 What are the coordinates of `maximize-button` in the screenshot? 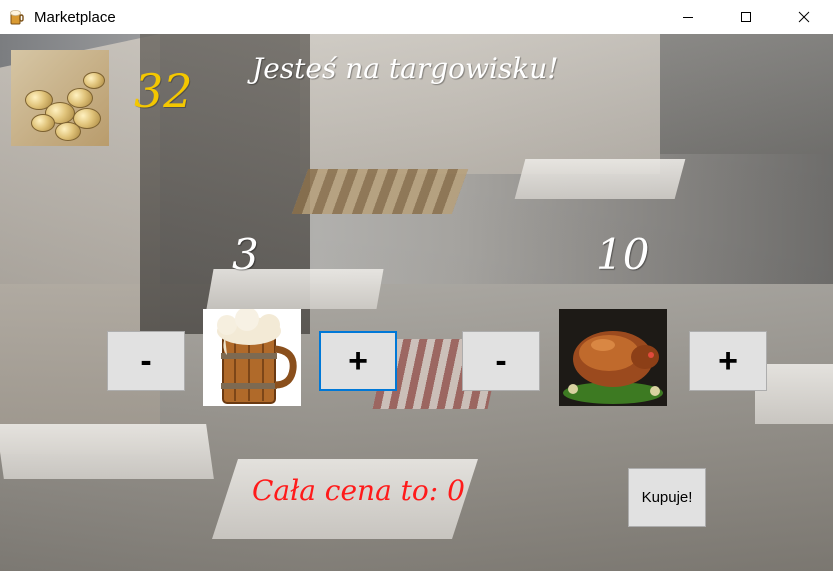 It's located at (746, 17).